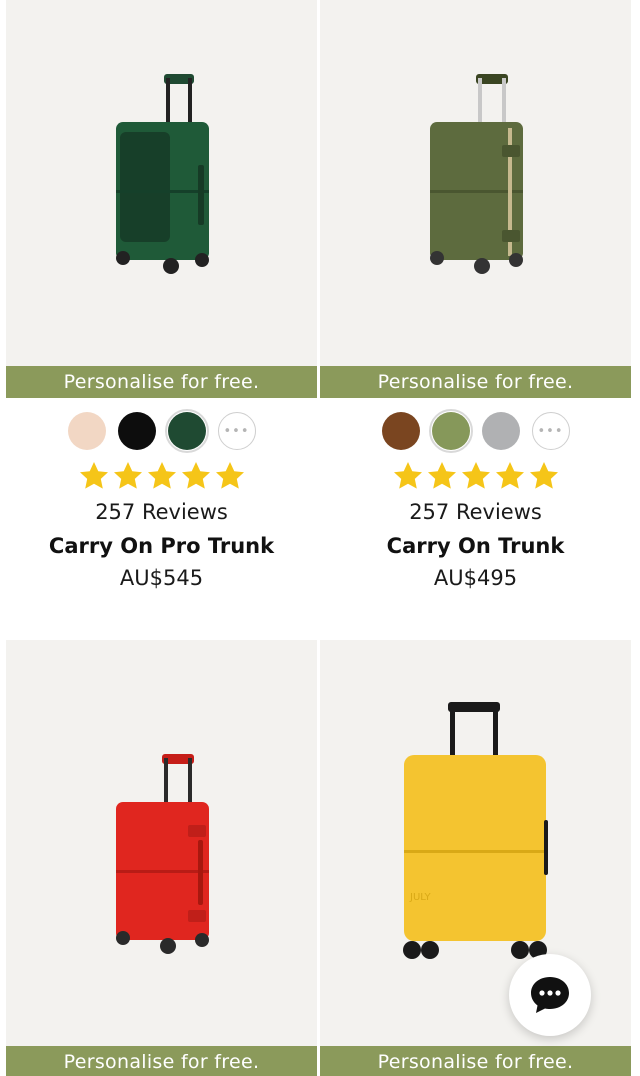 Image resolution: width=640 pixels, height=1076 pixels. I want to click on suitcase-image: JULY, so click(475, 830).